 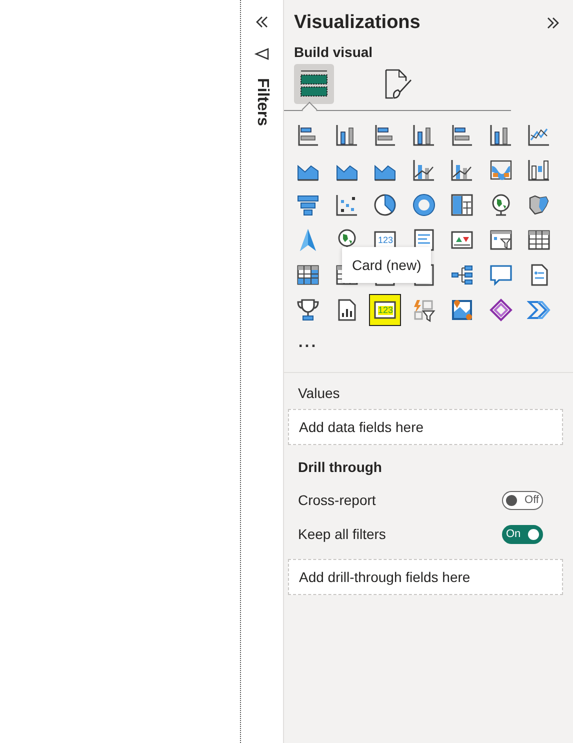 I want to click on toggle-switch: On, so click(x=522, y=534).